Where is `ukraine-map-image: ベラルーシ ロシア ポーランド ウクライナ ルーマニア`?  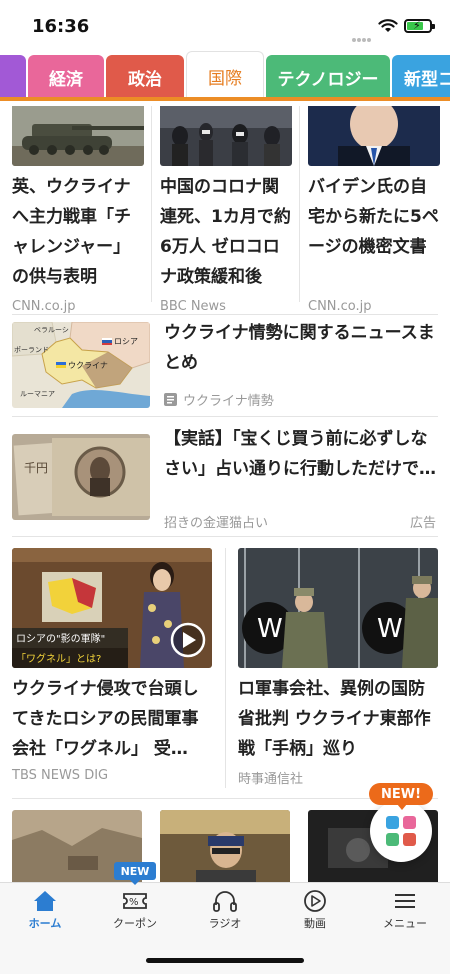 ukraine-map-image: ベラルーシ ロシア ポーランド ウクライナ ルーマニア is located at coordinates (81, 365).